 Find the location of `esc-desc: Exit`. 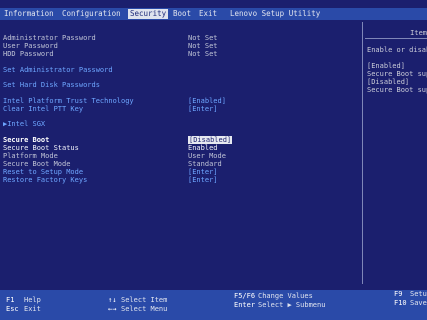

esc-desc: Exit is located at coordinates (32, 309).